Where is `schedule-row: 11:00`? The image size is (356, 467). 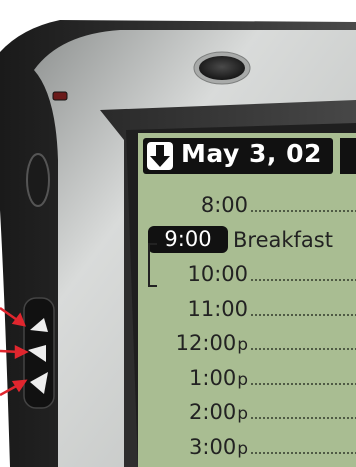 schedule-row: 11:00 is located at coordinates (247, 309).